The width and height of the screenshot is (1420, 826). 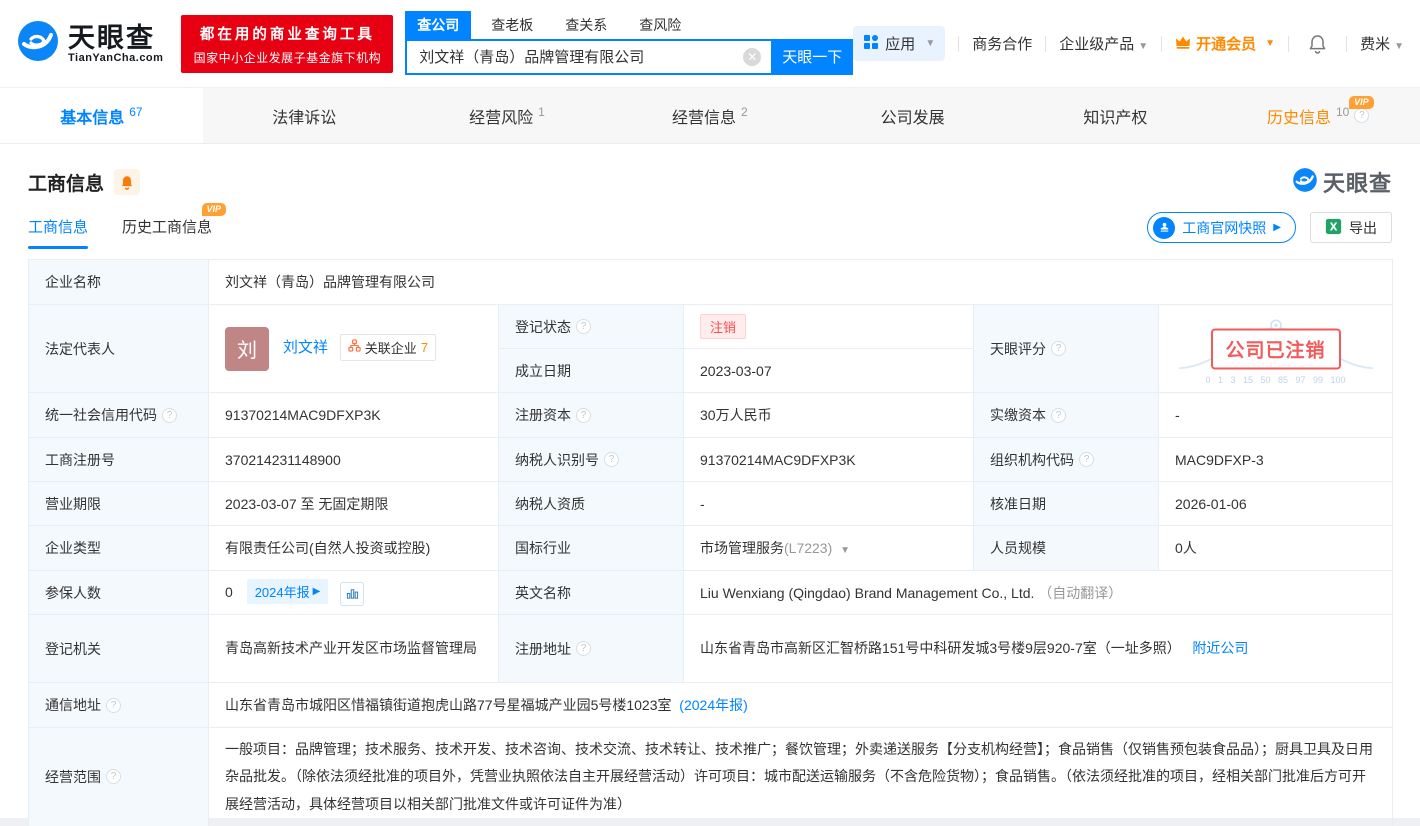 I want to click on user-menu: 费米 ▼, so click(x=1382, y=43).